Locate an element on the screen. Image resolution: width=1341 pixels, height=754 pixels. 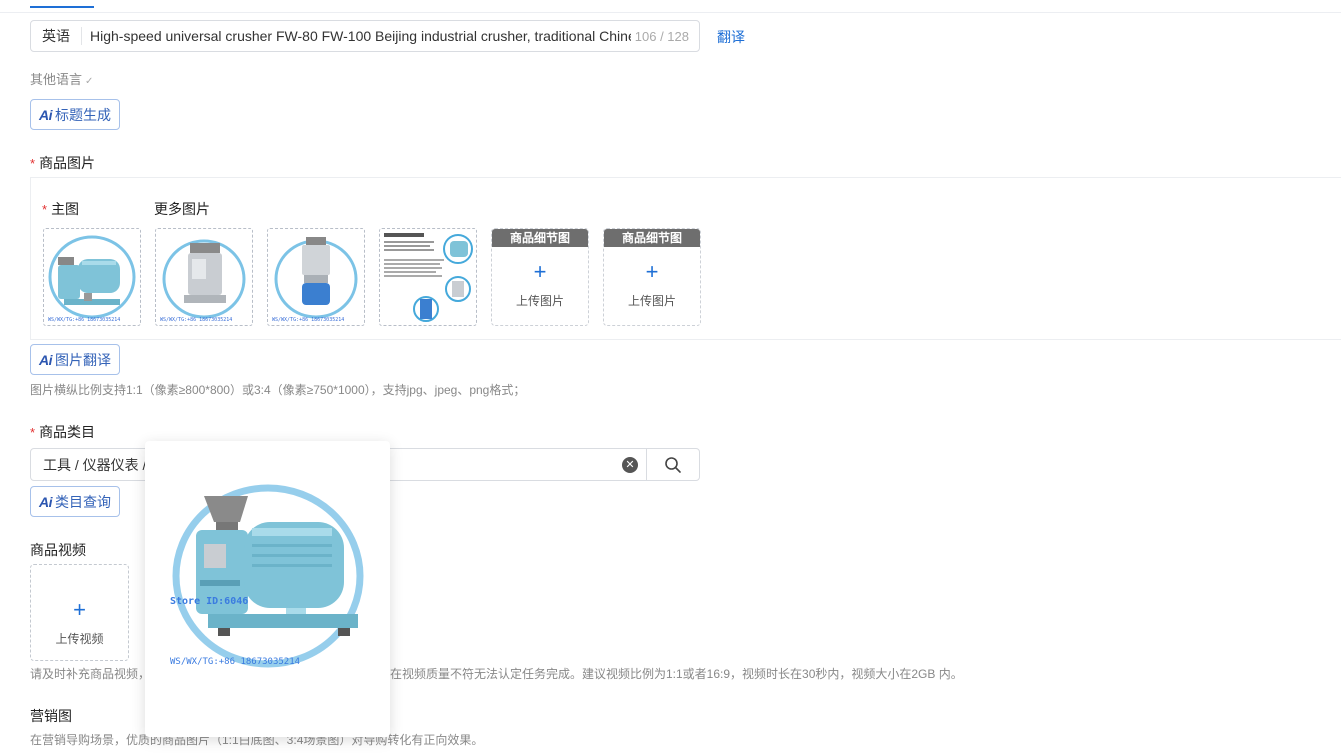
active-tab-indicator is located at coordinates (62, 7).